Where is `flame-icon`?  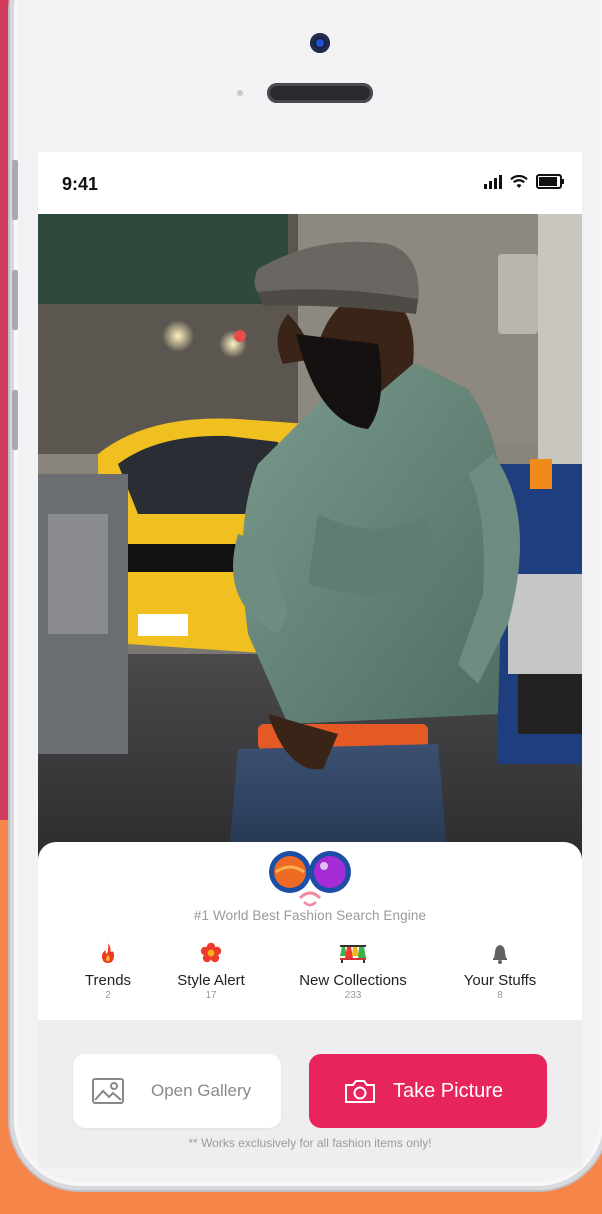 flame-icon is located at coordinates (108, 953).